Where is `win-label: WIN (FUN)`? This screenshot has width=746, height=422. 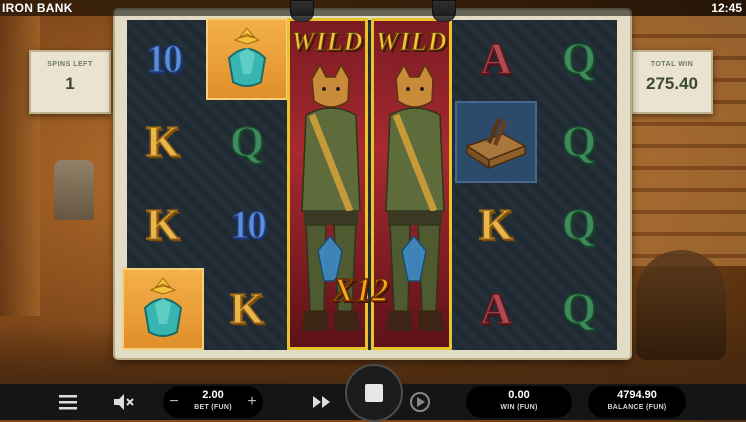 win-label: WIN (FUN) is located at coordinates (519, 407).